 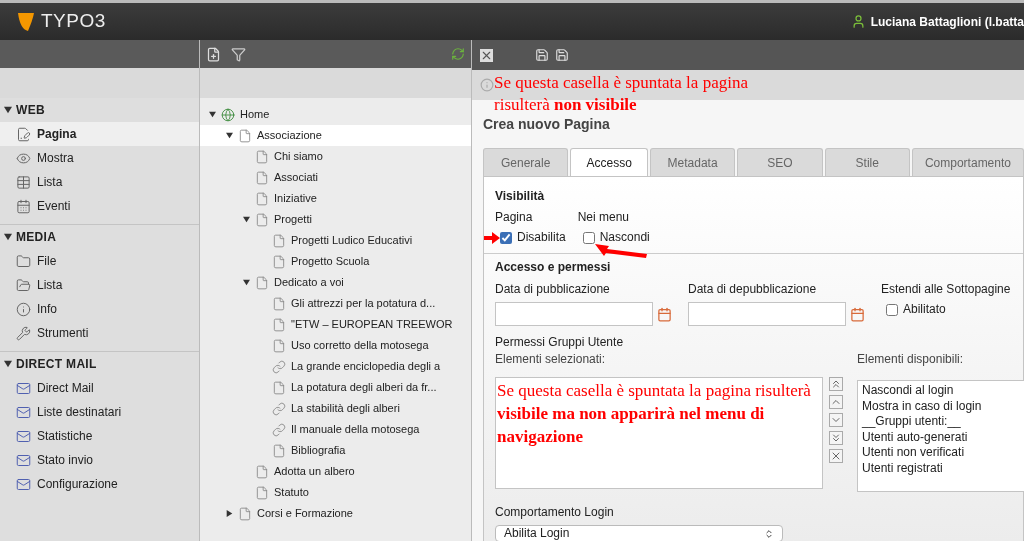 I want to click on tab: Stile, so click(x=867, y=162).